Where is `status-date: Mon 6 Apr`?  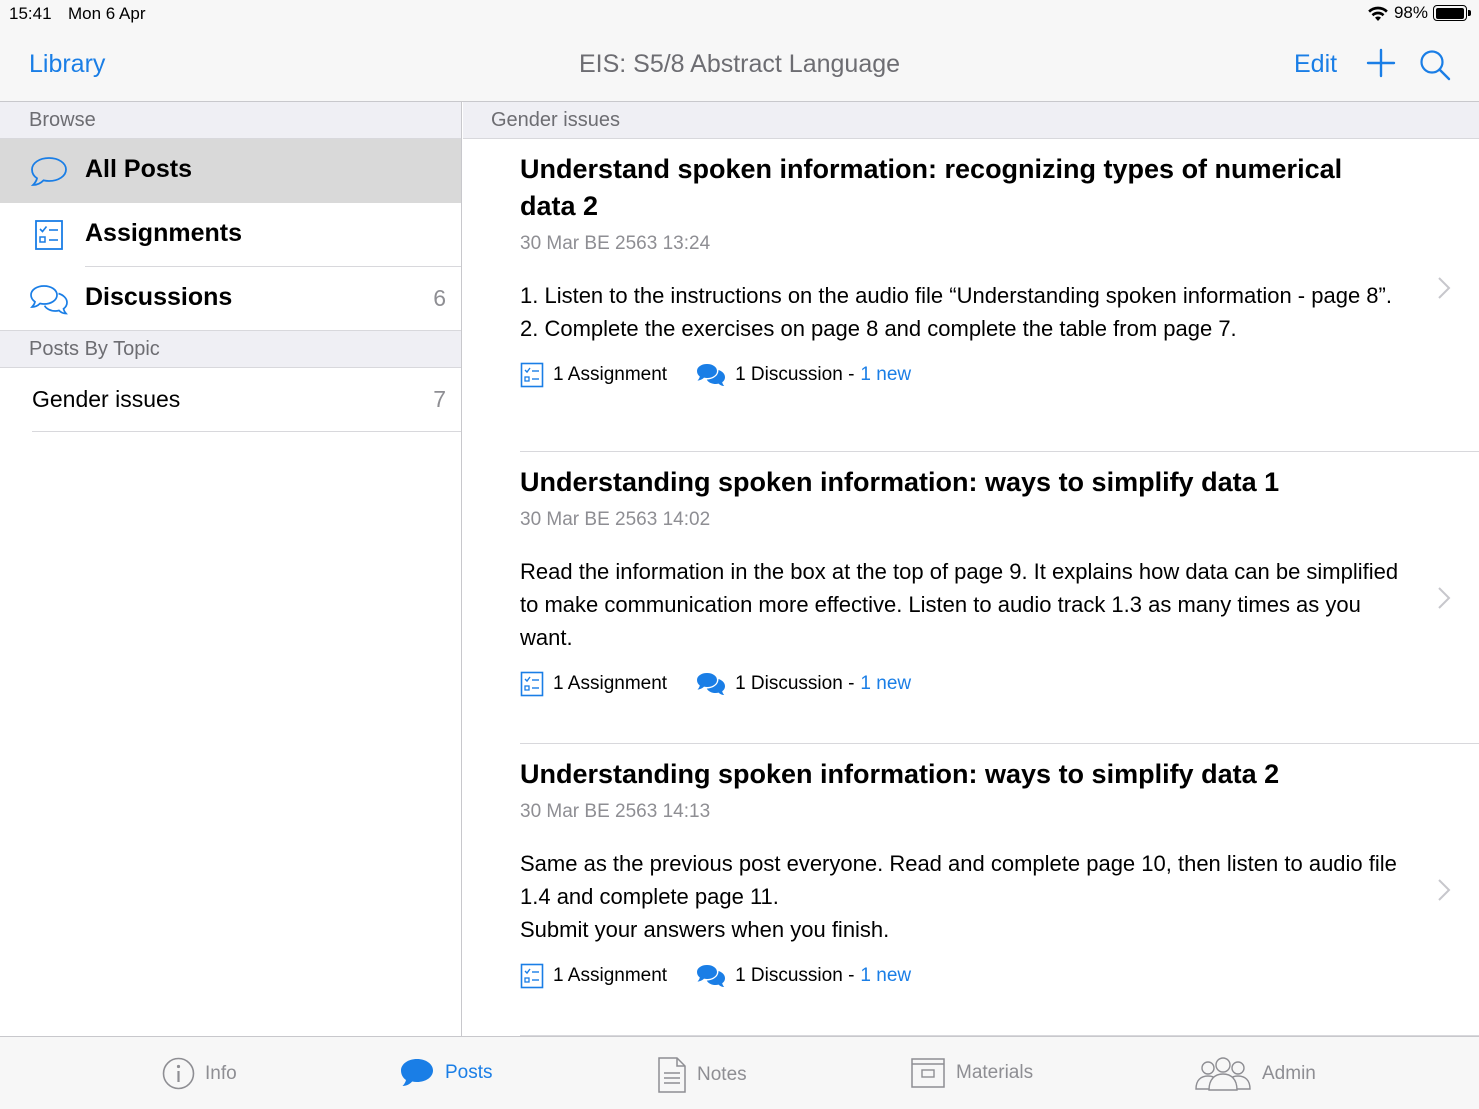 status-date: Mon 6 Apr is located at coordinates (107, 13).